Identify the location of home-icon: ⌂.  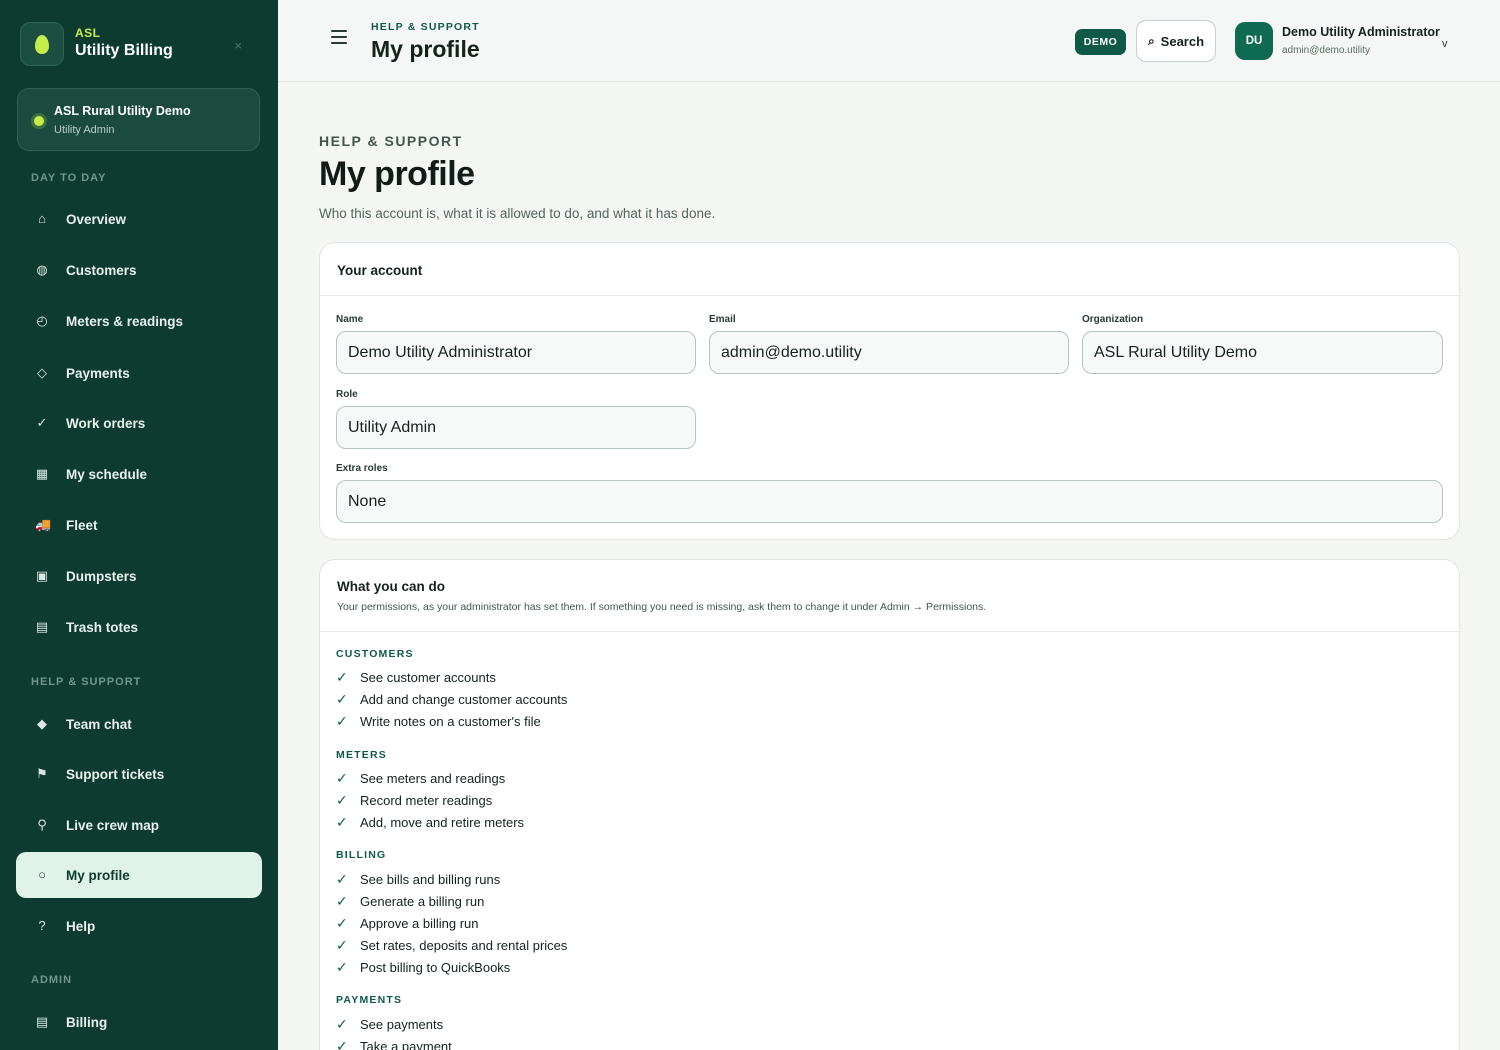
(42, 218).